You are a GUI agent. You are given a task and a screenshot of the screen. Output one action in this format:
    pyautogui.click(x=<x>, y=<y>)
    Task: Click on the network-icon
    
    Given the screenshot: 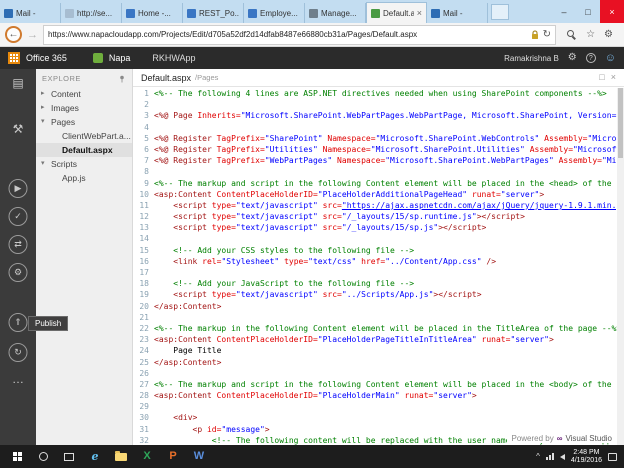 What is the action you would take?
    pyautogui.click(x=549, y=456)
    